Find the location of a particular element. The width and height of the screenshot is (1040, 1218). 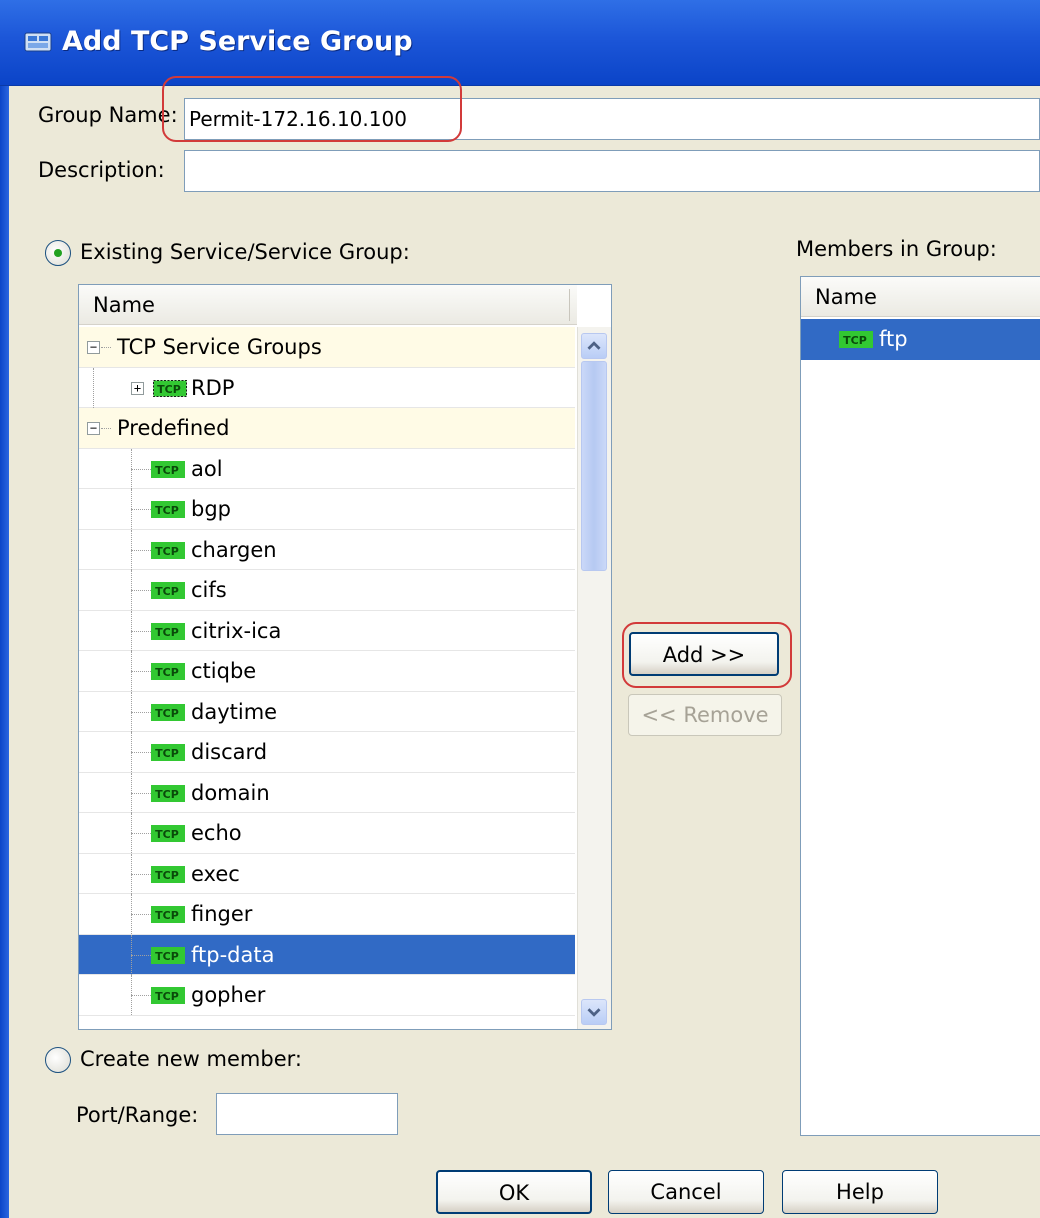

port-range-label: Port/Range: is located at coordinates (137, 1115).